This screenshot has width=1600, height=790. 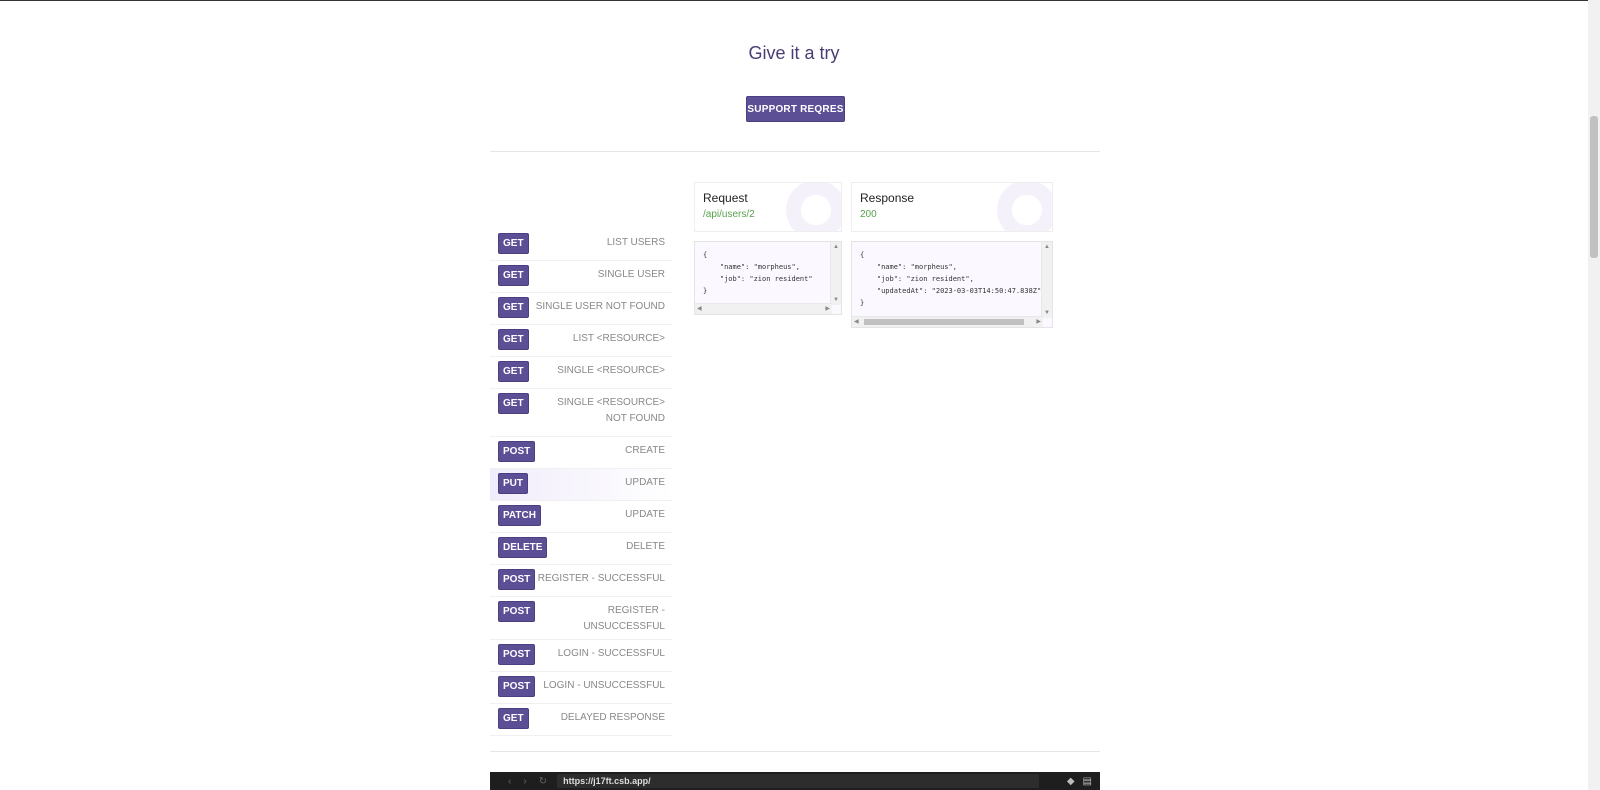 What do you see at coordinates (835, 273) in the screenshot?
I see `request-vertical-scrollbar: ▲ ▼` at bounding box center [835, 273].